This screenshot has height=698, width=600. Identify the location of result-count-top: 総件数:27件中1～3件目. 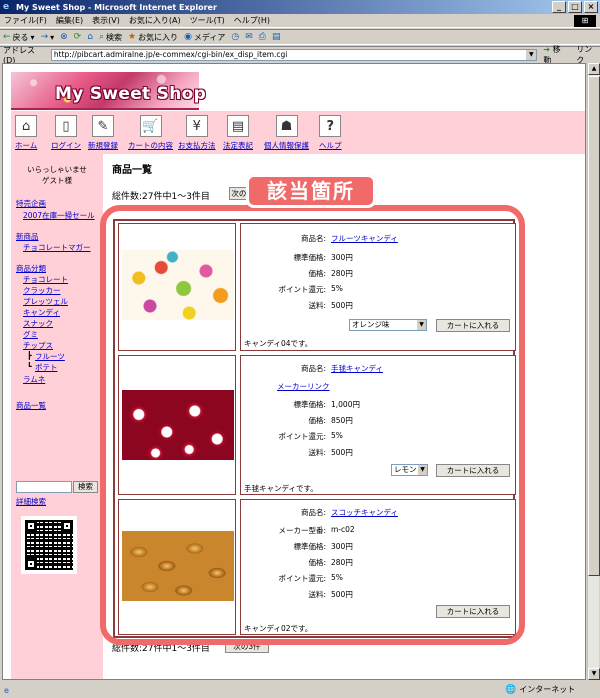
(161, 197).